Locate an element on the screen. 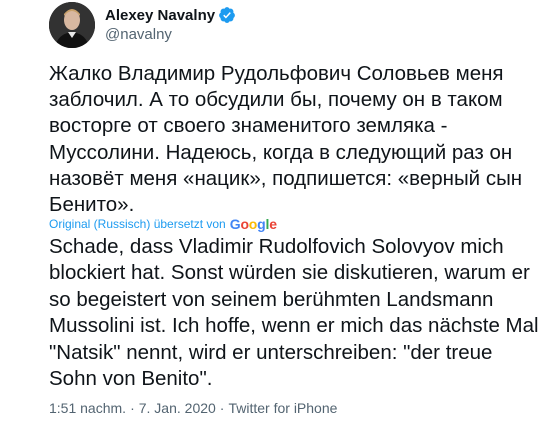 The width and height of the screenshot is (559, 424). translation-attribution: Original (Russisch) übersetzt von Google is located at coordinates (163, 224).